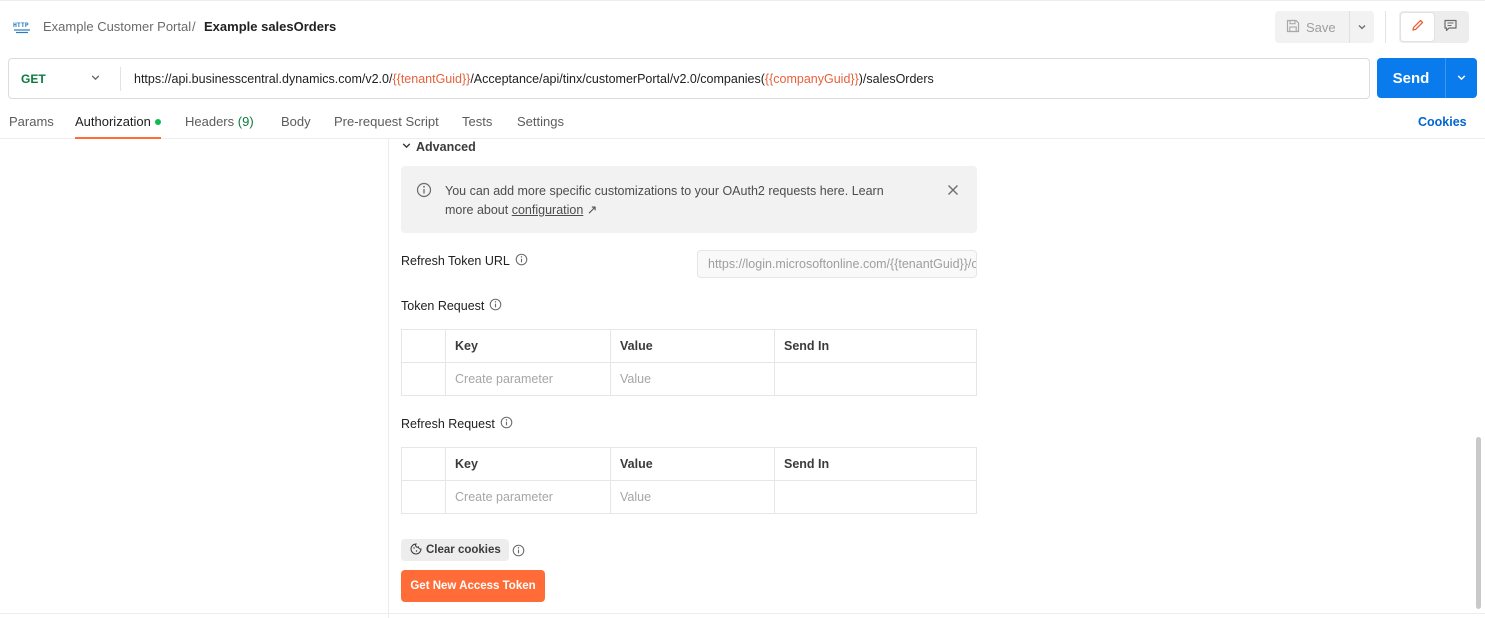  Describe the element at coordinates (446, 147) in the screenshot. I see `advanced-title: Advanced` at that location.